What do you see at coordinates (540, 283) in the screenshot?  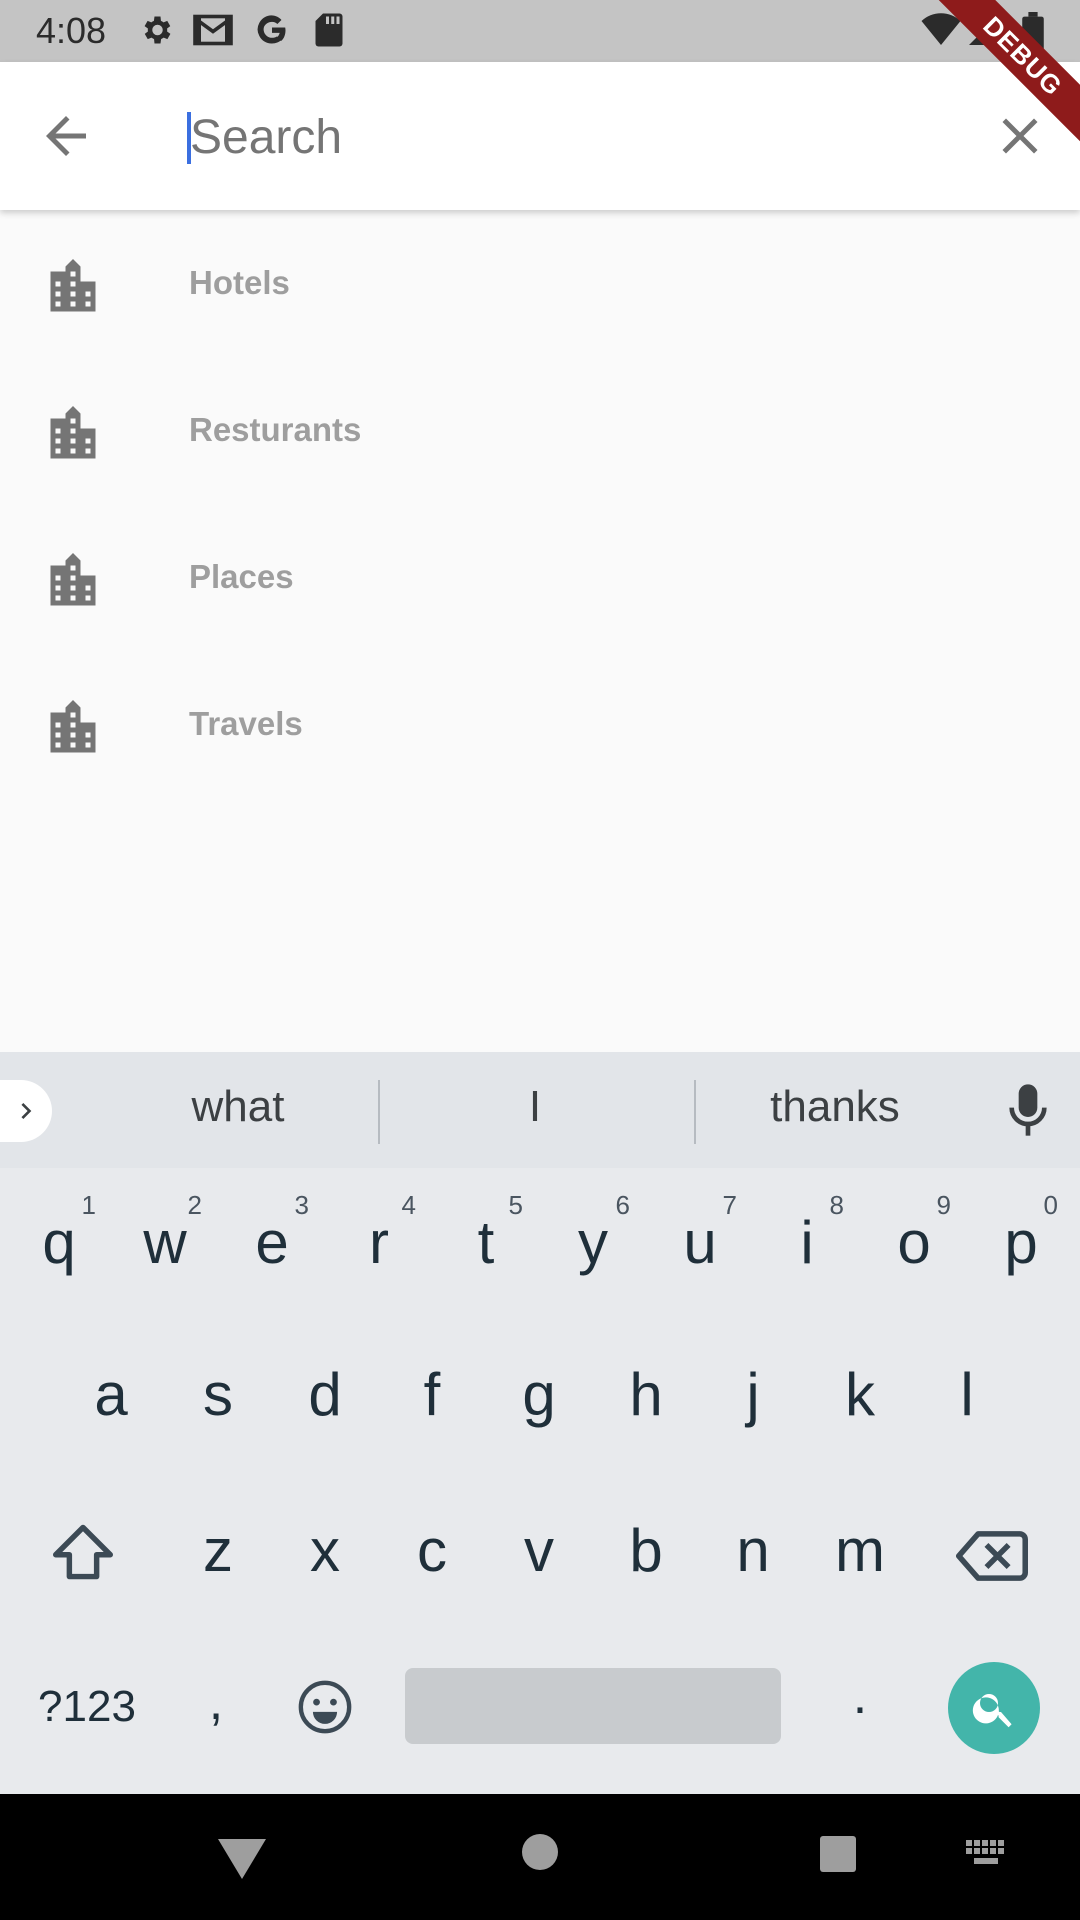 I see `list-item-hotels: Hotels` at bounding box center [540, 283].